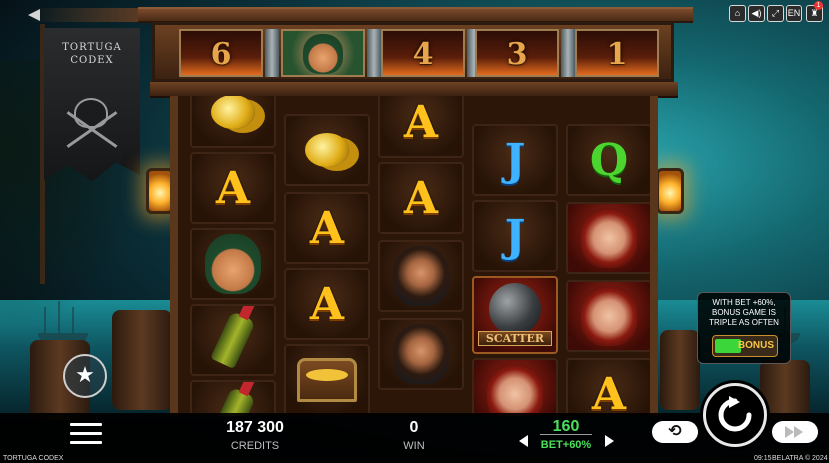  I want to click on footer: TORTUGA CODEX 09:15 BELATRA © 2024, so click(414, 459).